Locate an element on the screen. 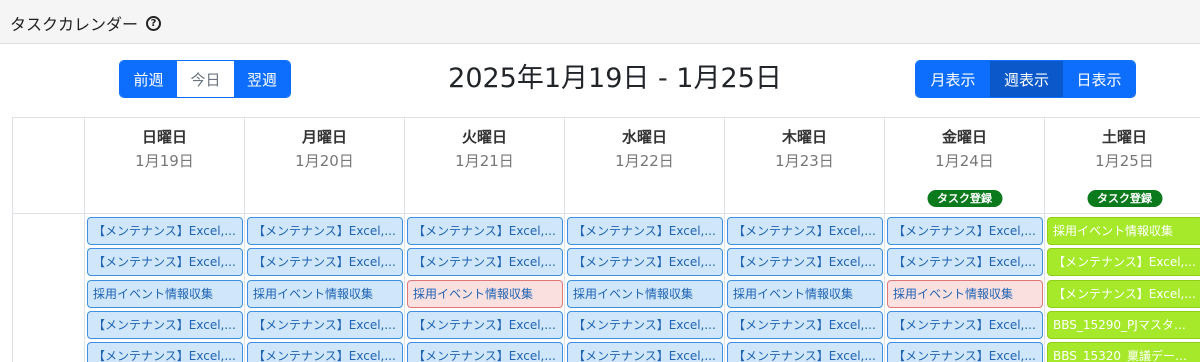 Image resolution: width=1200 pixels, height=362 pixels. weekday-label: 木曜日 is located at coordinates (804, 137).